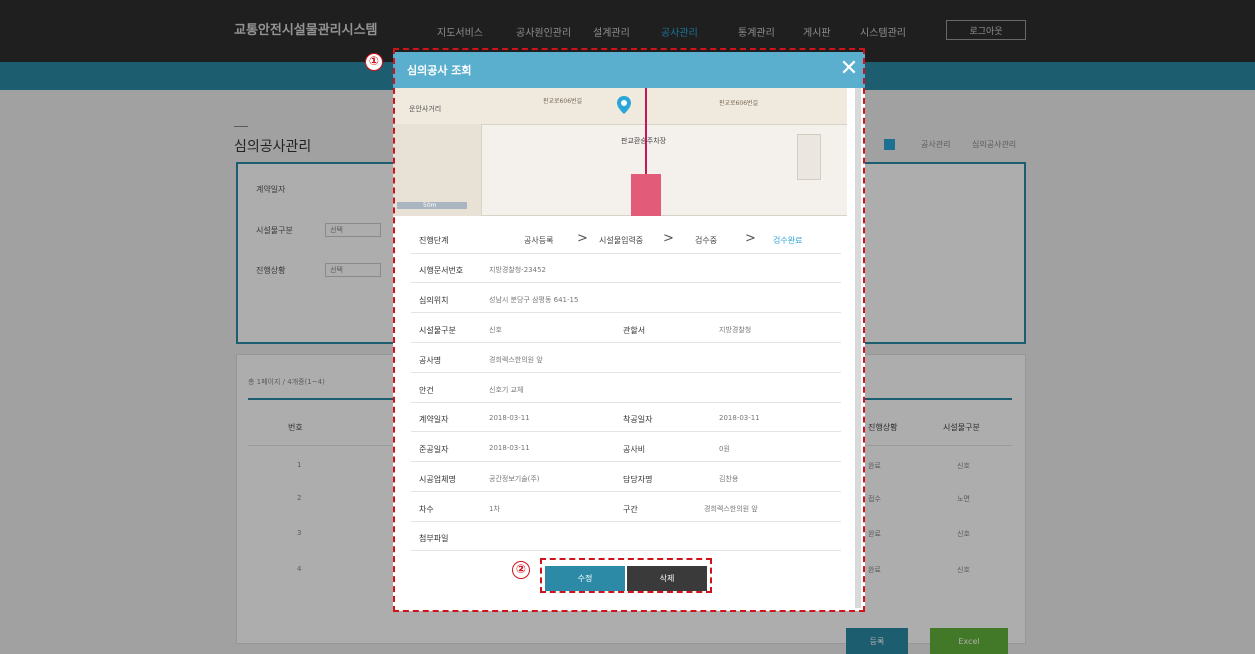 The height and width of the screenshot is (654, 1255). What do you see at coordinates (374, 62) in the screenshot?
I see `annotation-marker-1: ①` at bounding box center [374, 62].